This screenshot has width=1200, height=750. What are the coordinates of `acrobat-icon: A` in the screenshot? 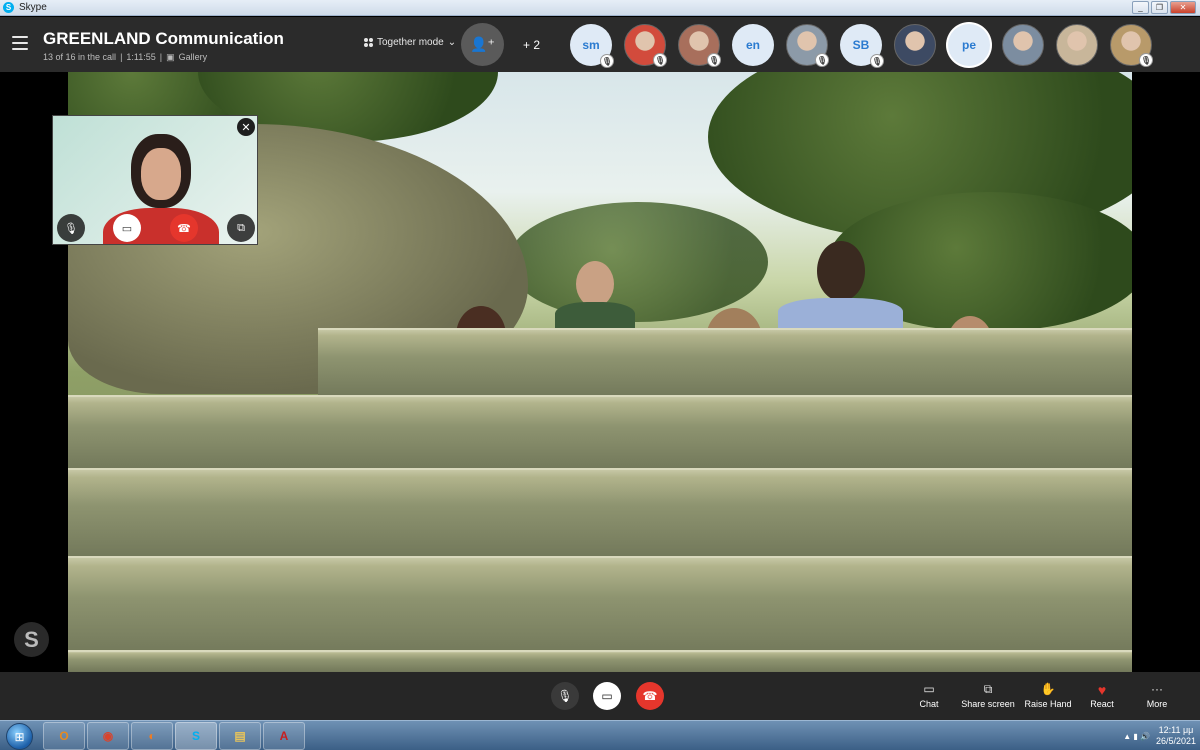 It's located at (284, 736).